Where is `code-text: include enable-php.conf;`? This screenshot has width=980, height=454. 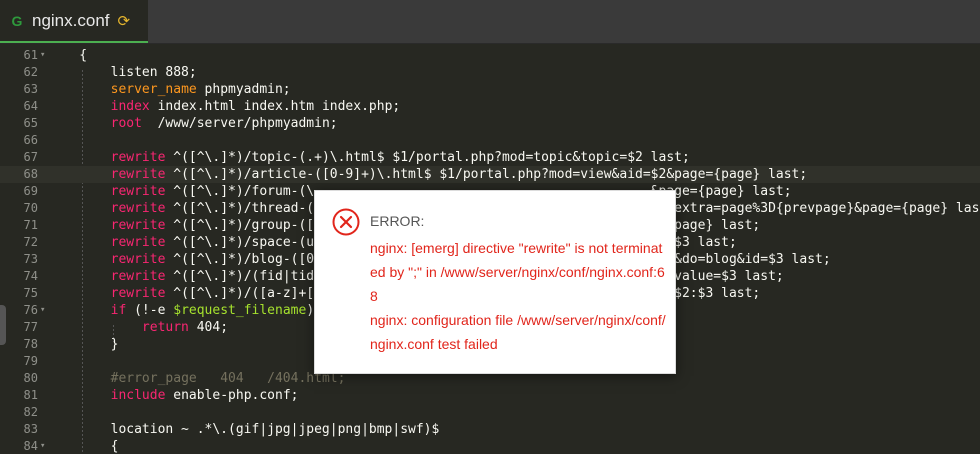
code-text: include enable-php.conf; is located at coordinates (204, 395).